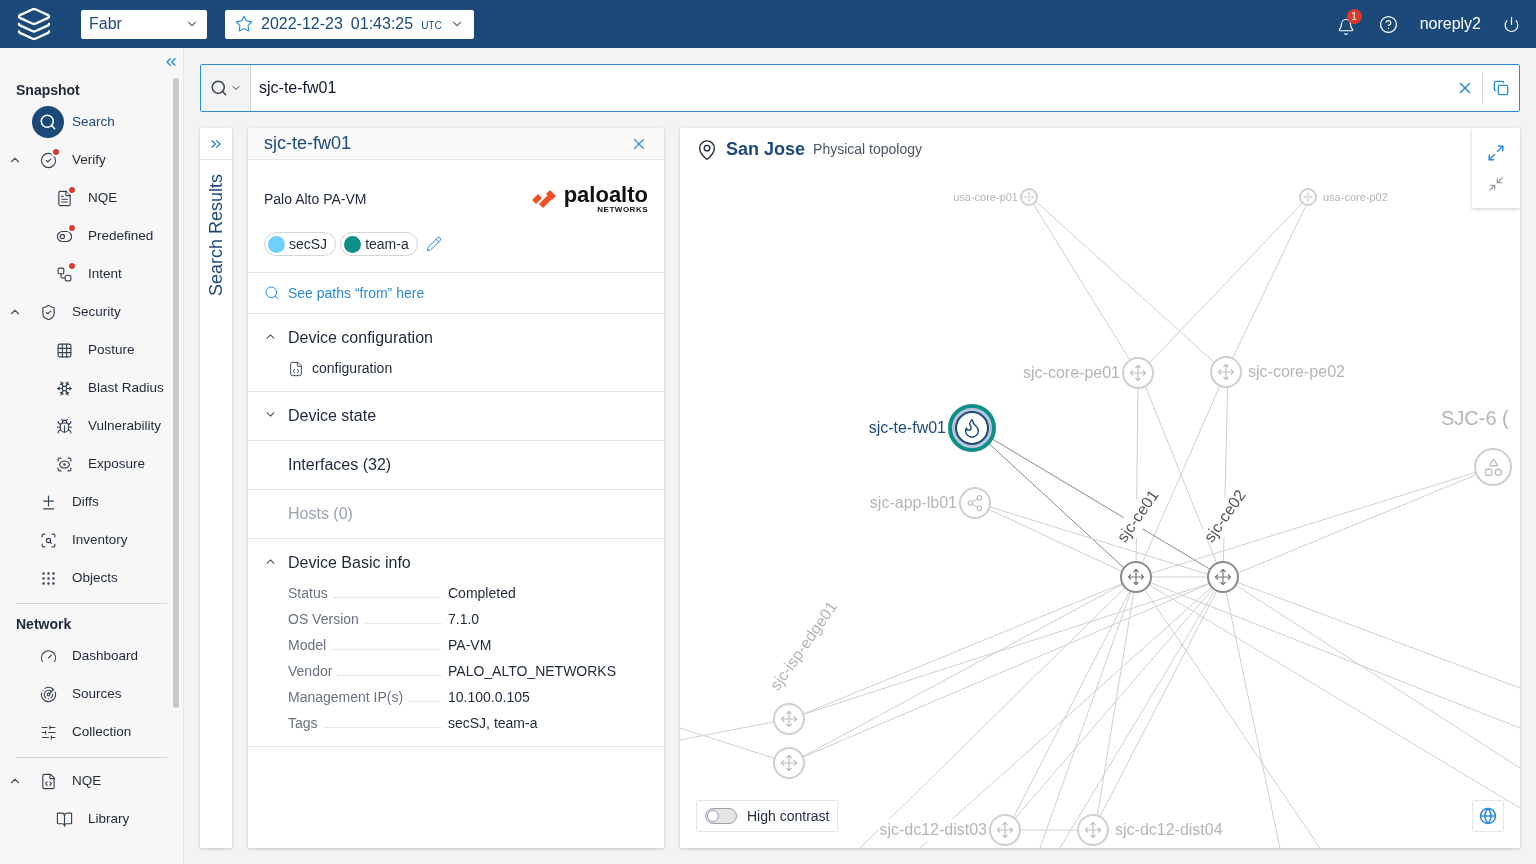 The image size is (1536, 864). Describe the element at coordinates (48, 578) in the screenshot. I see `dots-grid-icon` at that location.